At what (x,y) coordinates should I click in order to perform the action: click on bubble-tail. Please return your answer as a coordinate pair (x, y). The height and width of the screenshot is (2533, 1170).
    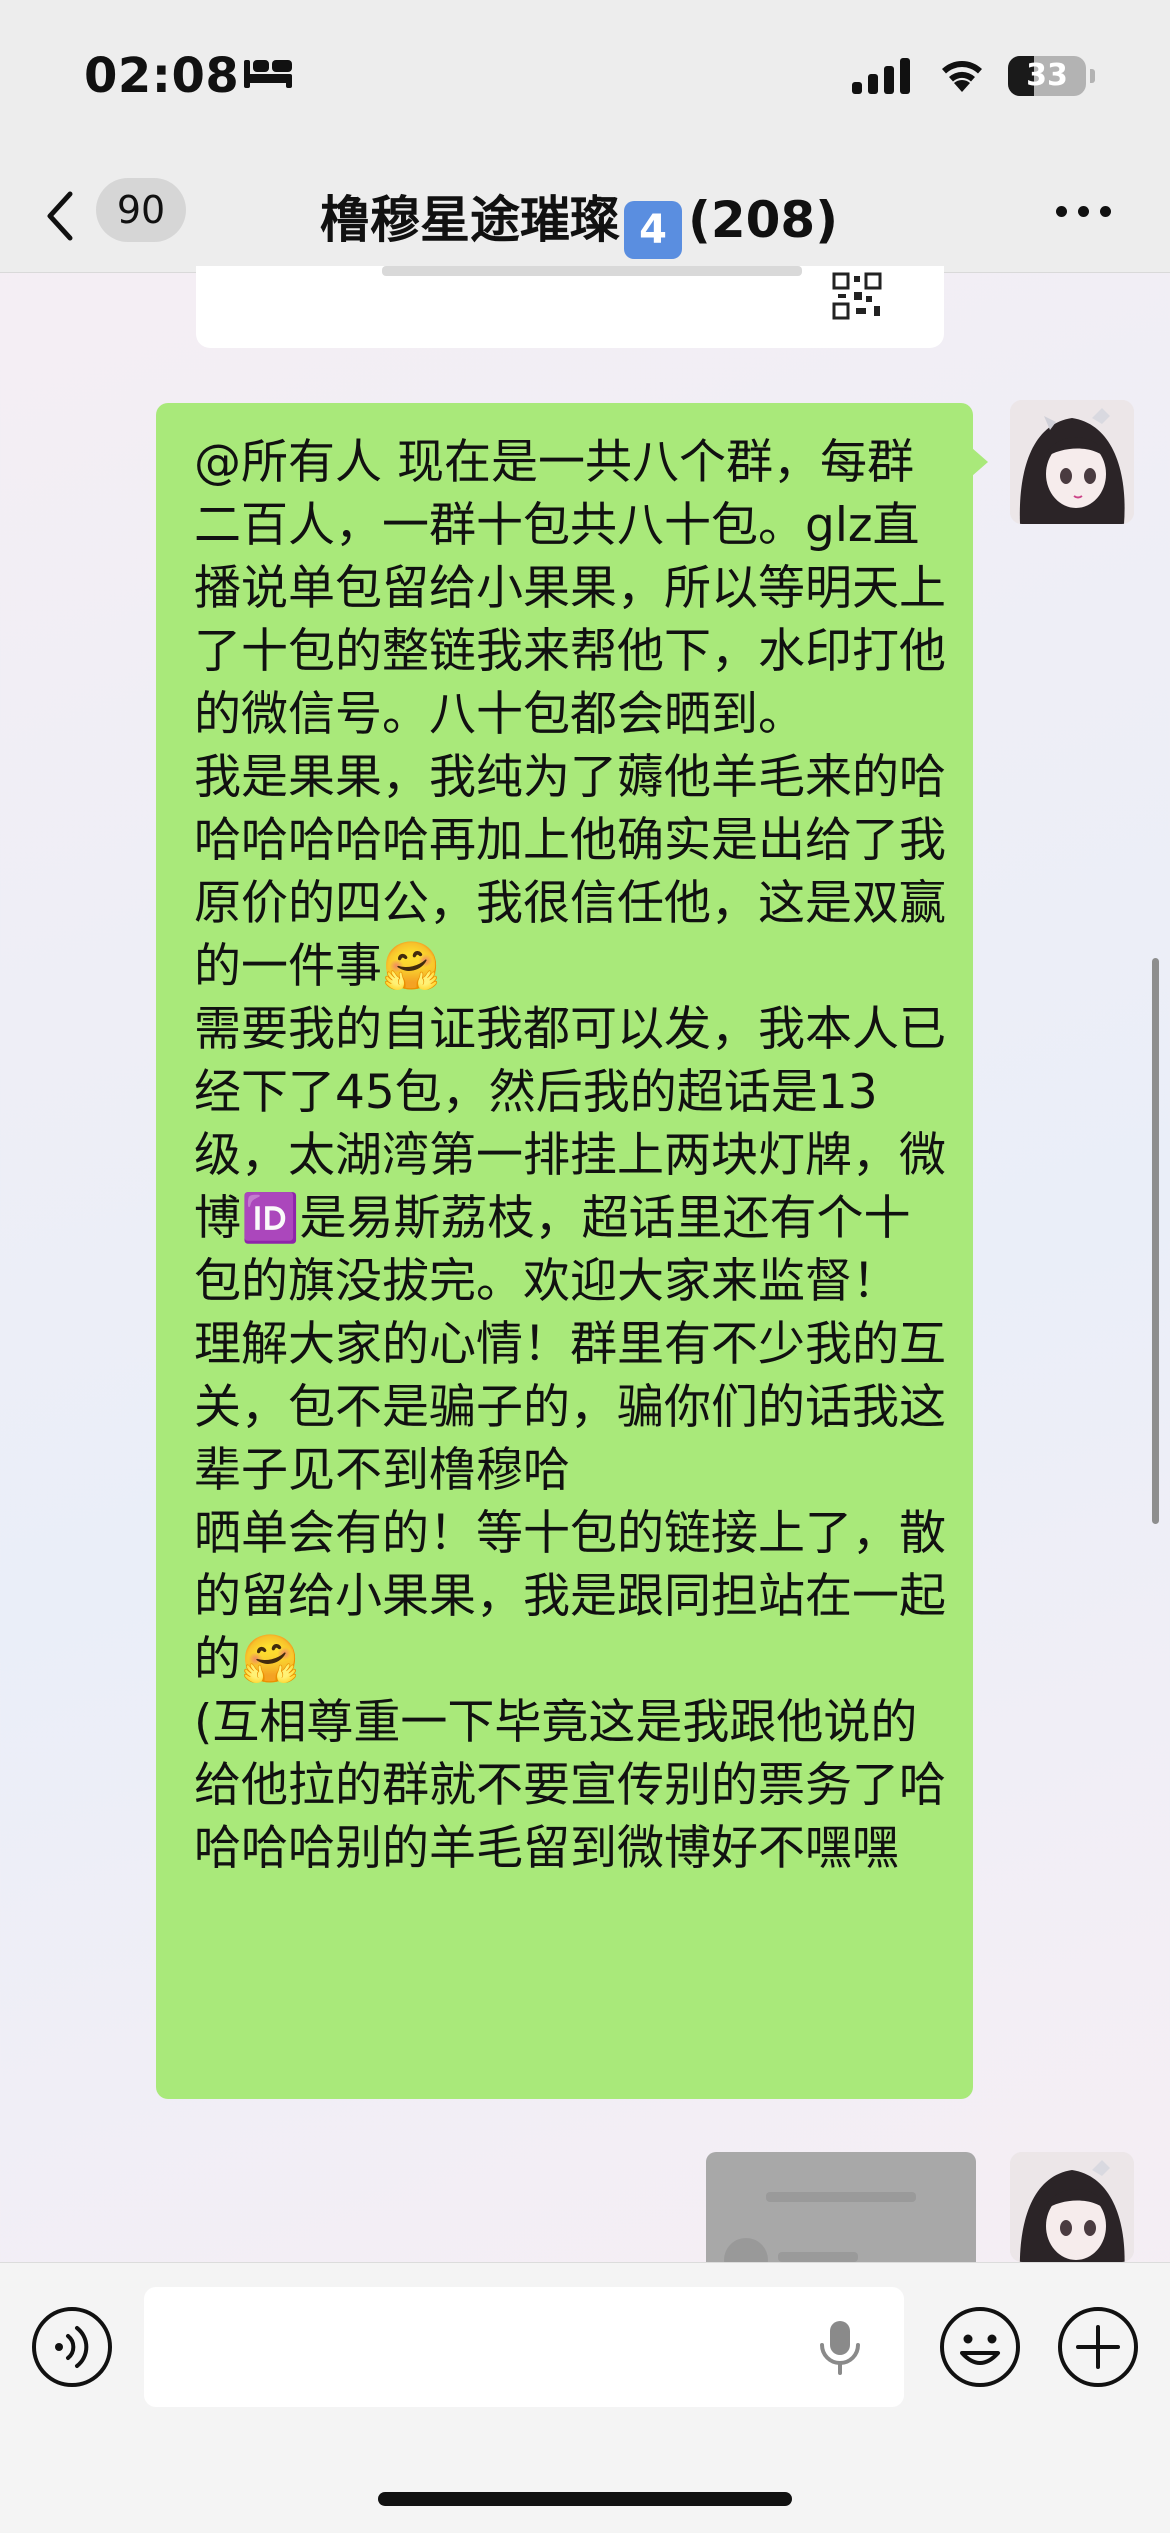
    Looking at the image, I should click on (980, 462).